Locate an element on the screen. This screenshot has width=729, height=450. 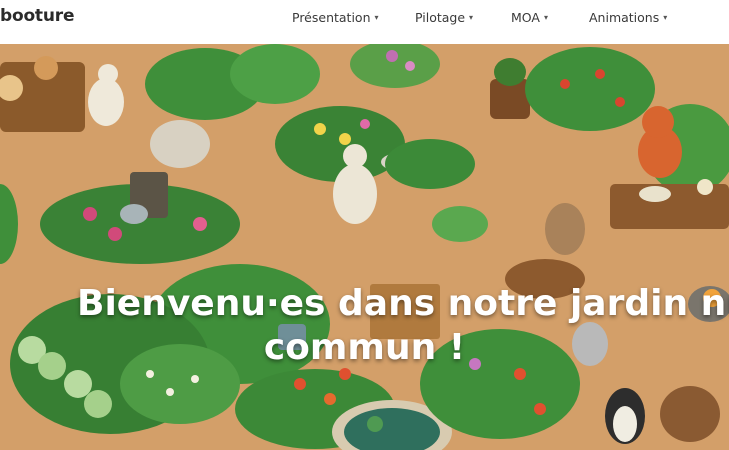
nav-item-label: Pilotage is located at coordinates (440, 17).